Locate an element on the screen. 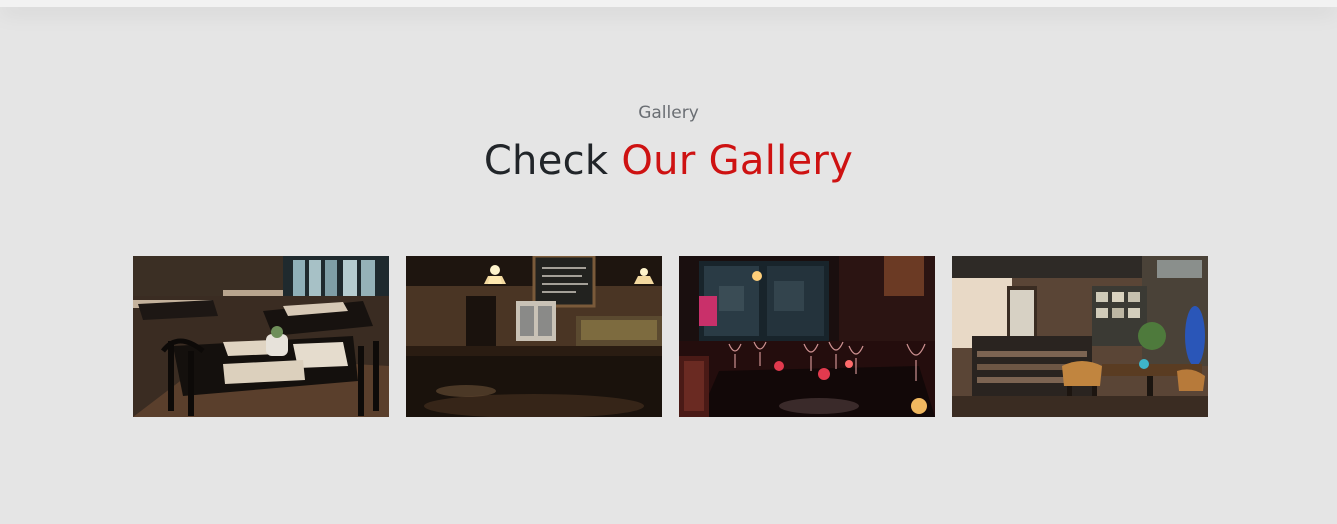 Image resolution: width=1337 pixels, height=524 pixels. top-navbar is located at coordinates (668, 3).